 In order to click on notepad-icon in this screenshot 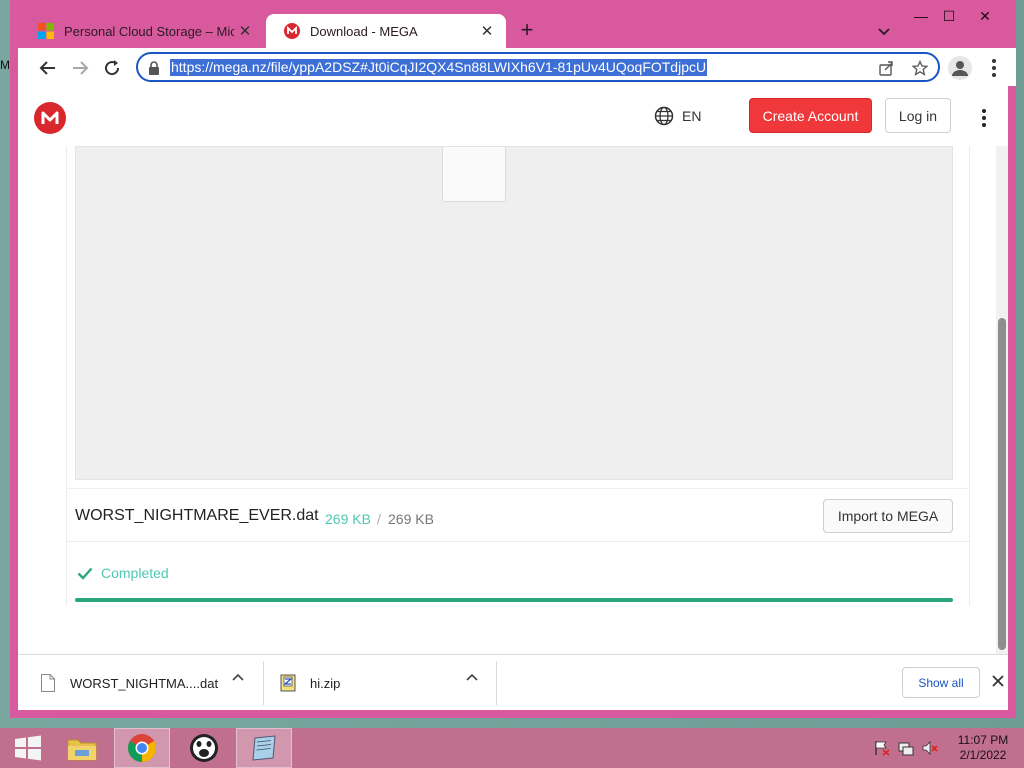, I will do `click(264, 748)`.